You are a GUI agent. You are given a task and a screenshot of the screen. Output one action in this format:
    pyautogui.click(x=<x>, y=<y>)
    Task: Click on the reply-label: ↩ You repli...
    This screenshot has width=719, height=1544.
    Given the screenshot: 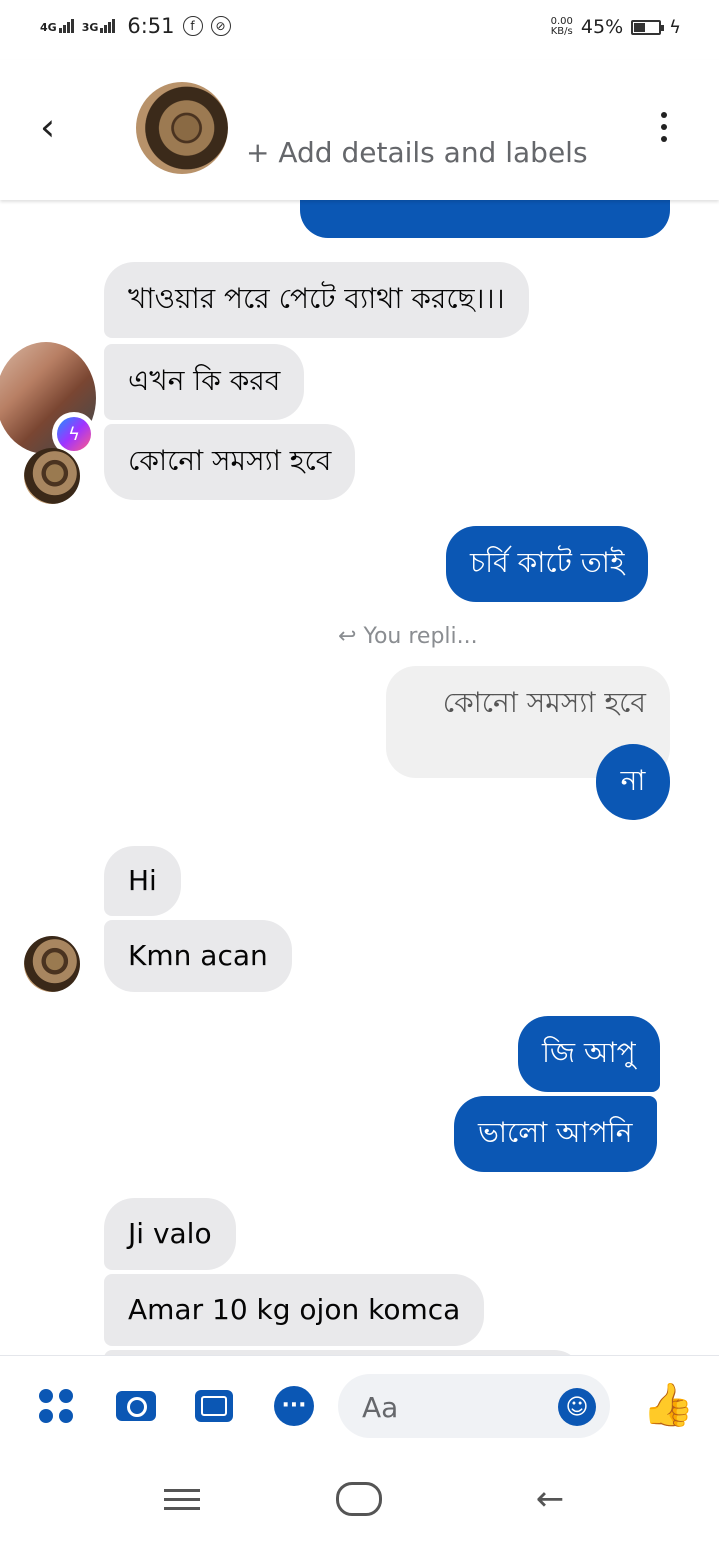 What is the action you would take?
    pyautogui.click(x=408, y=636)
    